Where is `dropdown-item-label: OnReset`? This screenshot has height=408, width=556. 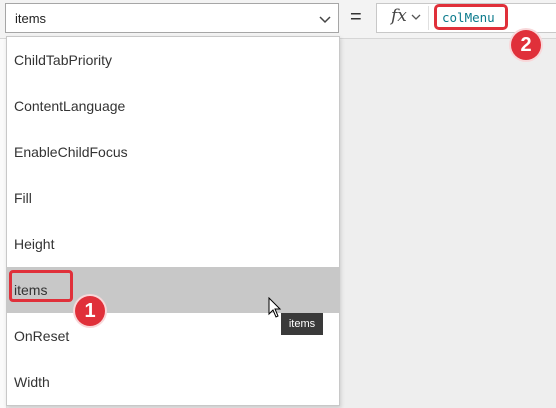
dropdown-item-label: OnReset is located at coordinates (42, 336).